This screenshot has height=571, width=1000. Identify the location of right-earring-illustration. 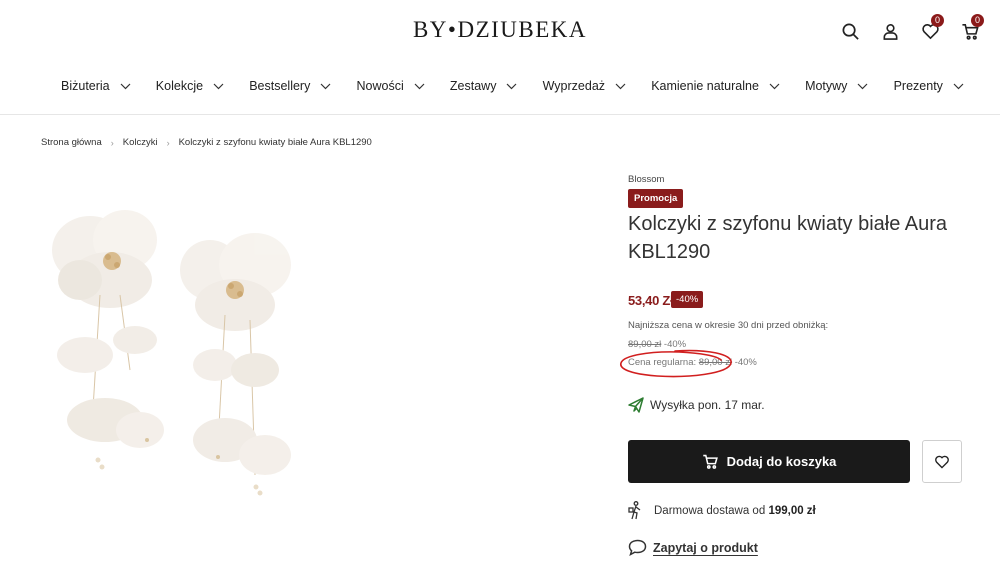
(235, 364).